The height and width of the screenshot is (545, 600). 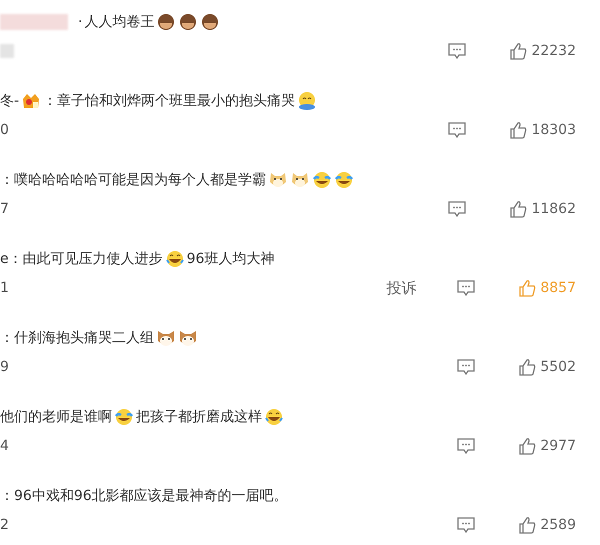 I want to click on comment-text: ：96中戏和96北影都应该是最神奇的一届吧。, so click(x=144, y=496).